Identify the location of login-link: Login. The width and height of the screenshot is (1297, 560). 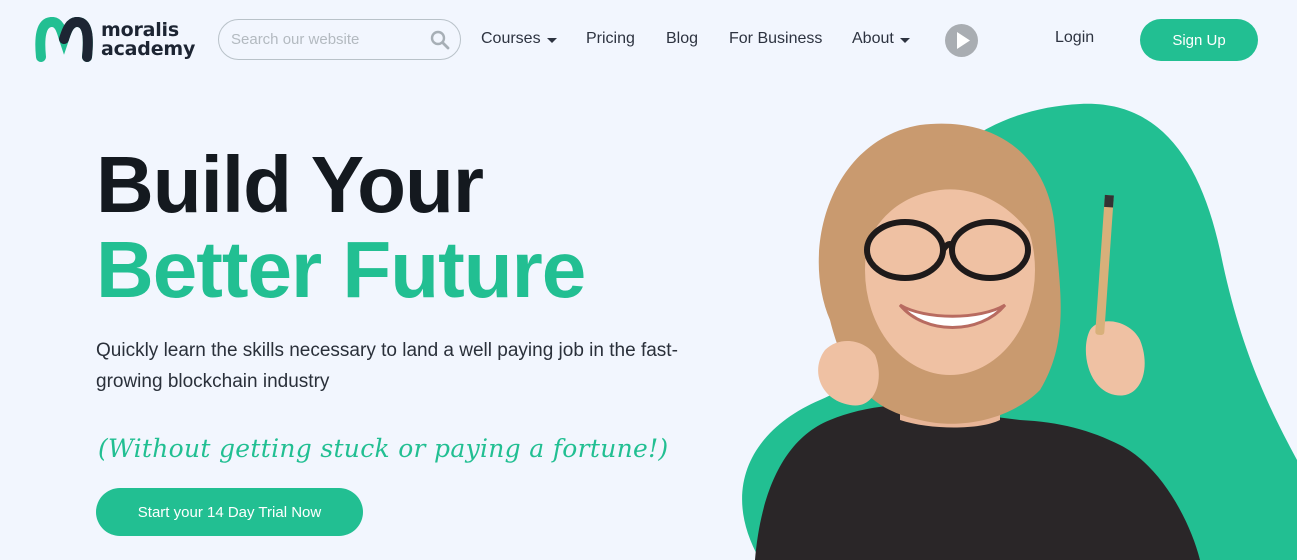
(1074, 38).